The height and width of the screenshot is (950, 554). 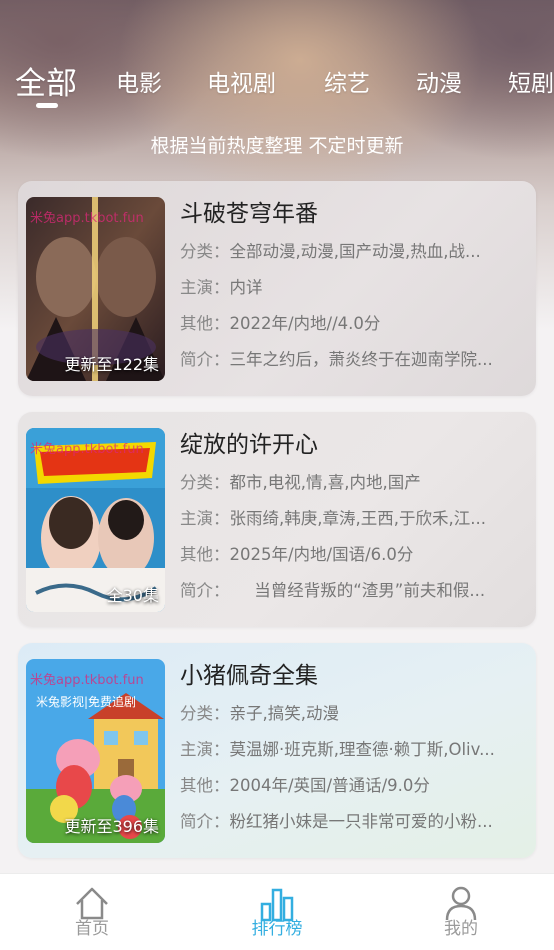 What do you see at coordinates (47, 105) in the screenshot?
I see `active-tab-indicator` at bounding box center [47, 105].